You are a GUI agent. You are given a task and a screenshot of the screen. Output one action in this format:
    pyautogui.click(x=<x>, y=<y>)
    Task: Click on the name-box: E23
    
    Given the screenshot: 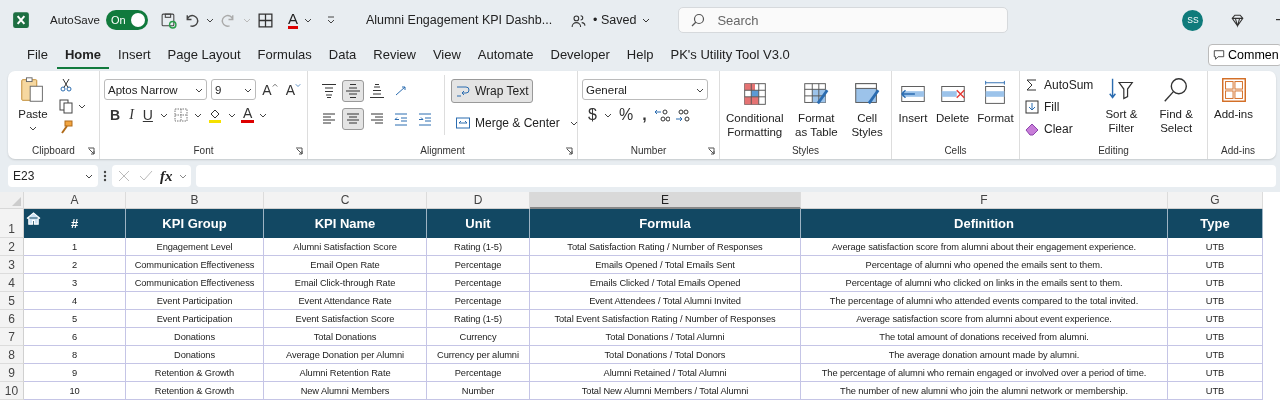 What is the action you would take?
    pyautogui.click(x=53, y=176)
    